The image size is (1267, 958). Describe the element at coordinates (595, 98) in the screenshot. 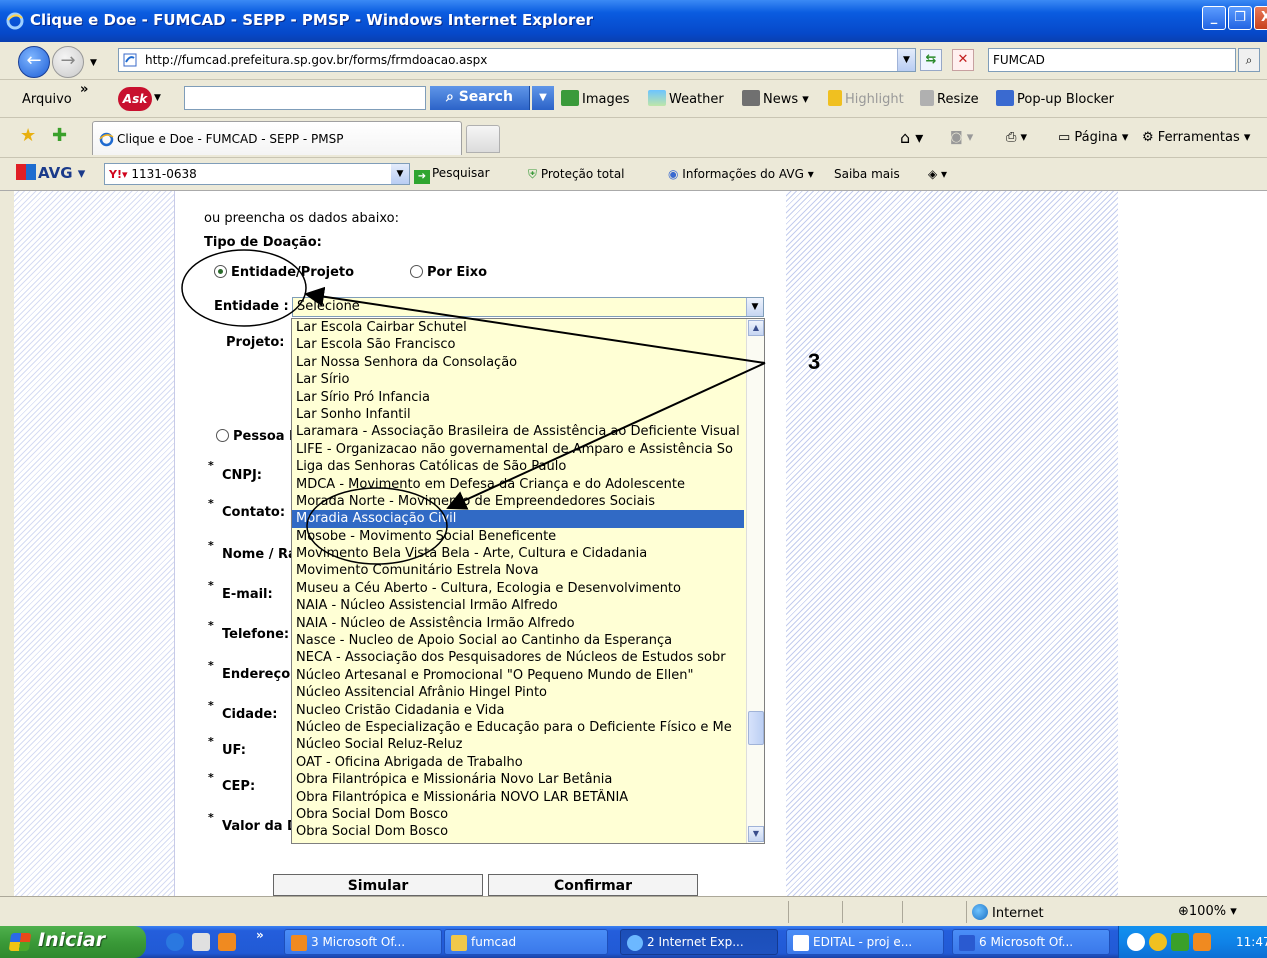

I see `images-button: Images` at that location.